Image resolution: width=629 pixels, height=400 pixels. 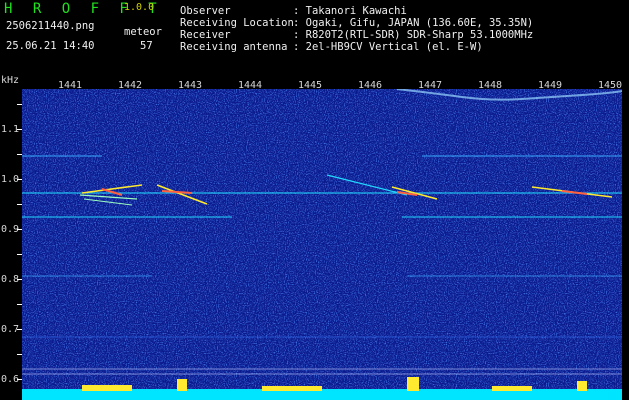 I want to click on info-value-observer: : Takanori Kawachi, so click(x=350, y=11).